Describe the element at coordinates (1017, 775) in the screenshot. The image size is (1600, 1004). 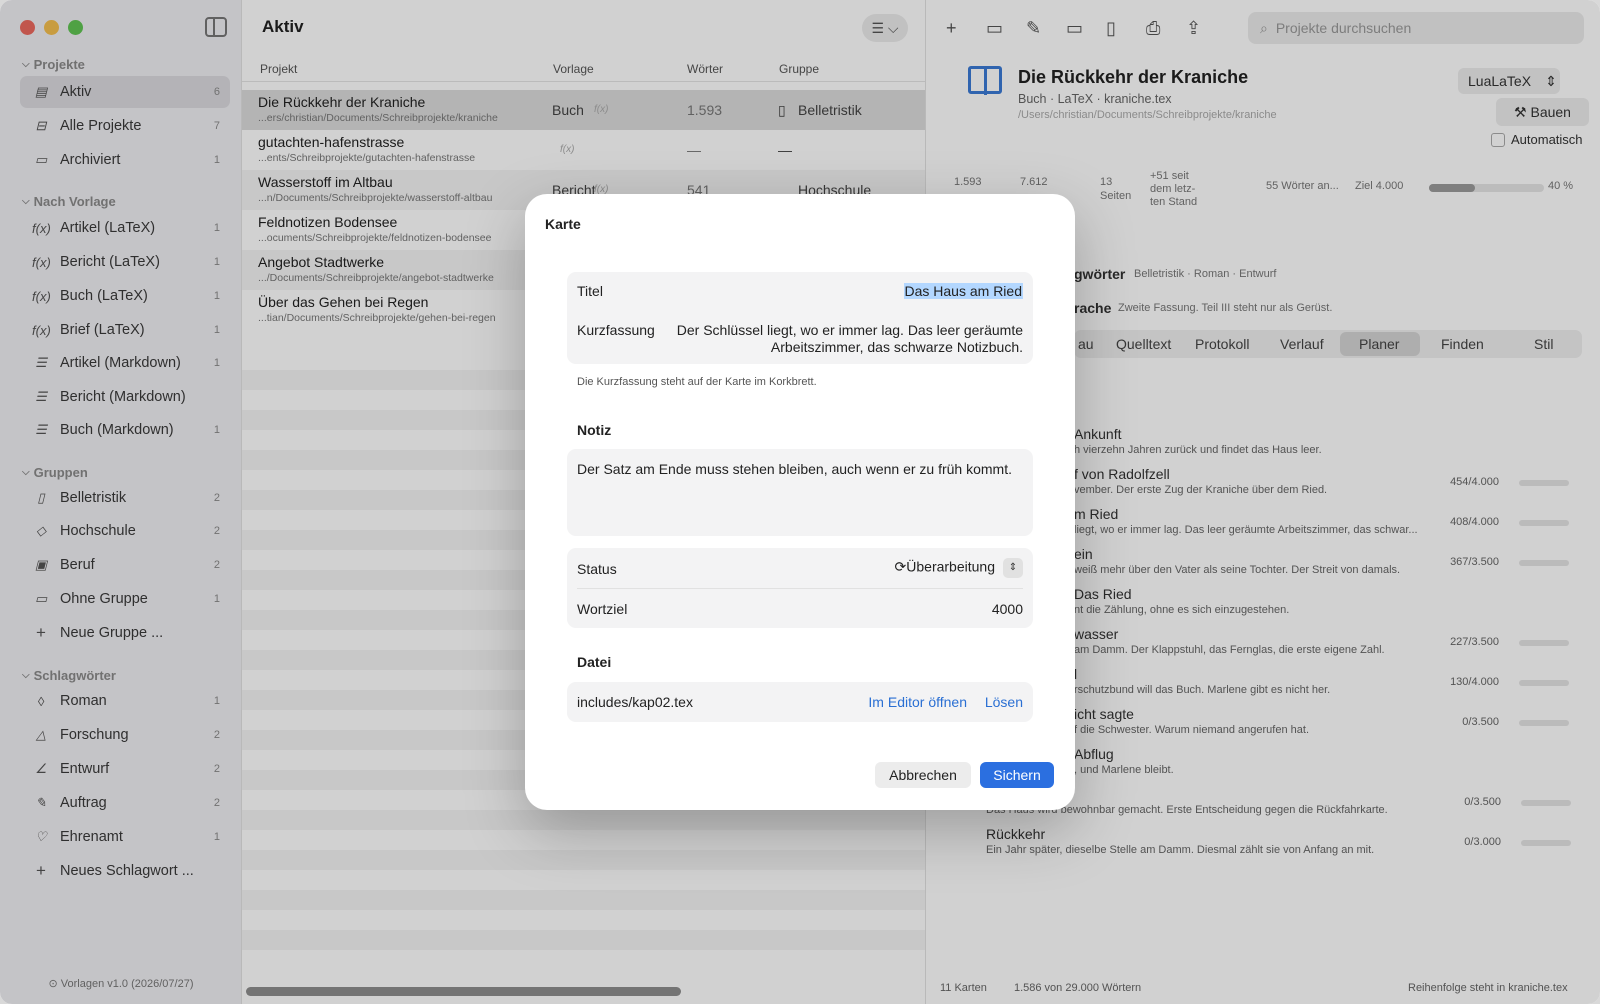
I see `save-button: Sichern` at that location.